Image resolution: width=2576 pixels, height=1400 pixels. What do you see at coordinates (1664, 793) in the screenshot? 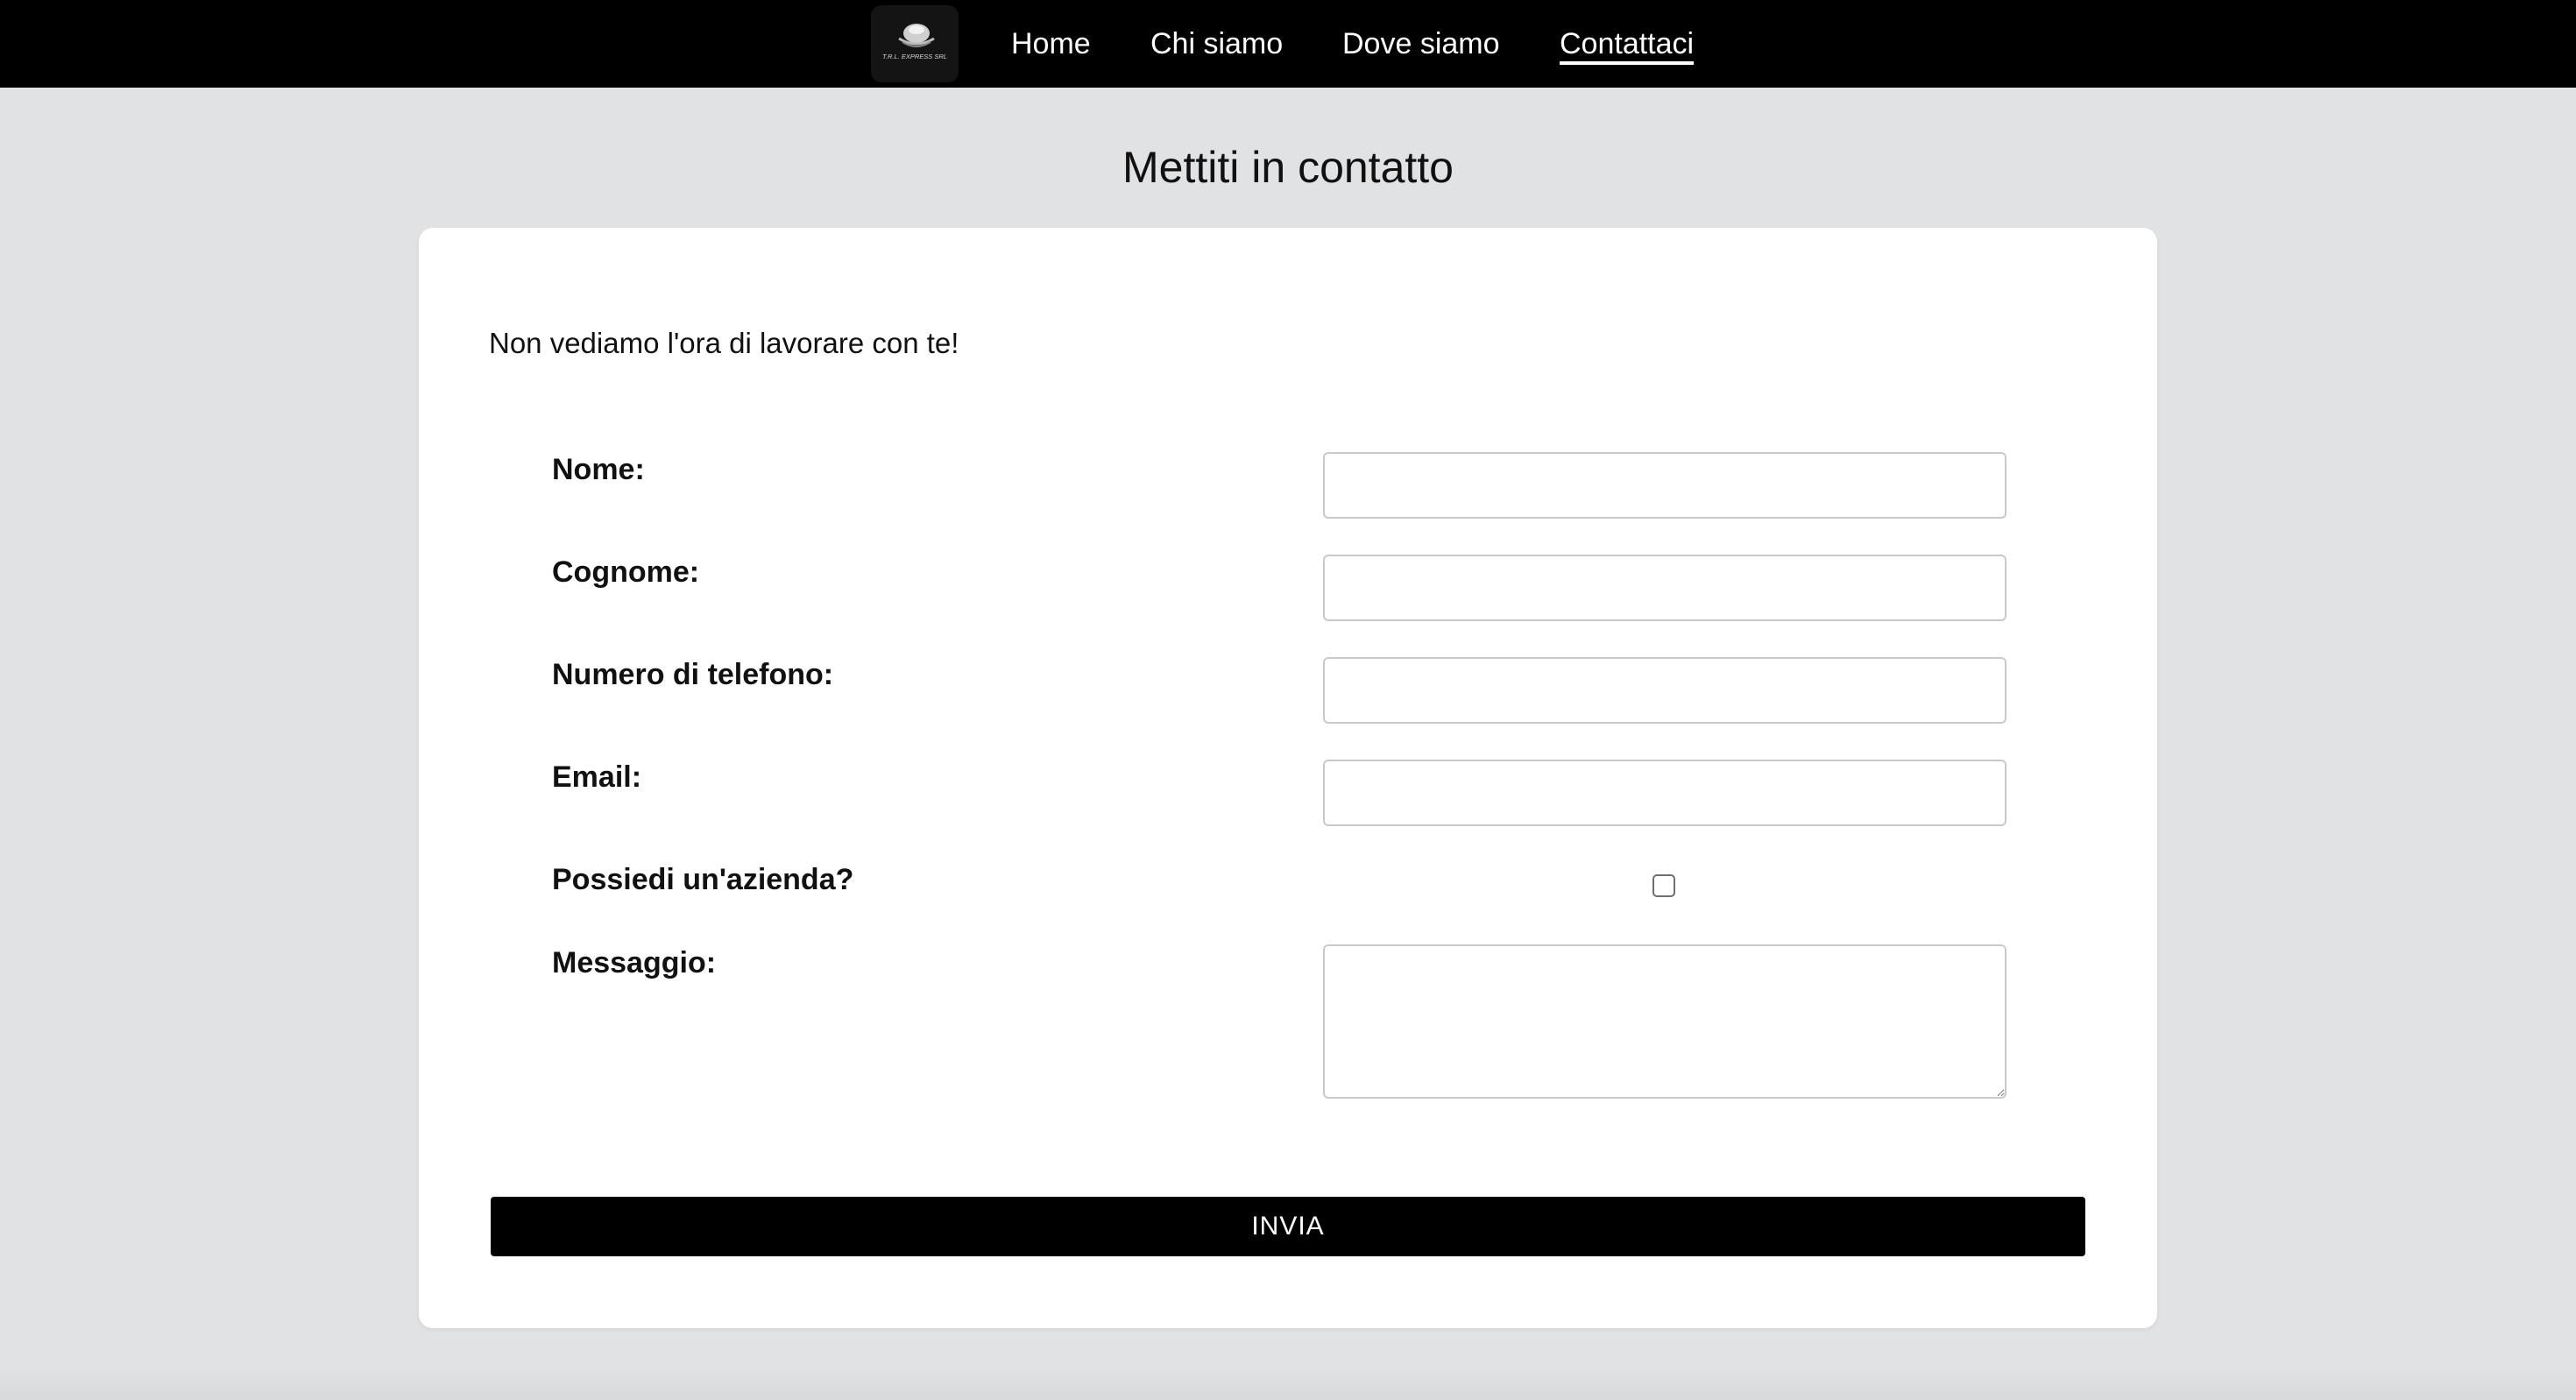
I see `email-input` at bounding box center [1664, 793].